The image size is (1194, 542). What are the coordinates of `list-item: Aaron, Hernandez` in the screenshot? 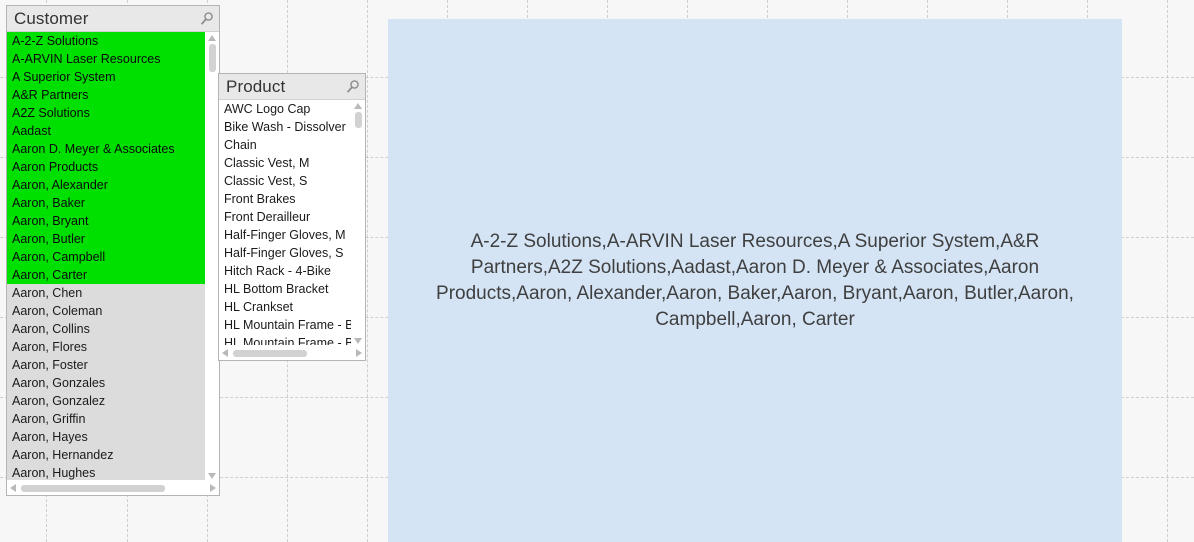 It's located at (106, 455).